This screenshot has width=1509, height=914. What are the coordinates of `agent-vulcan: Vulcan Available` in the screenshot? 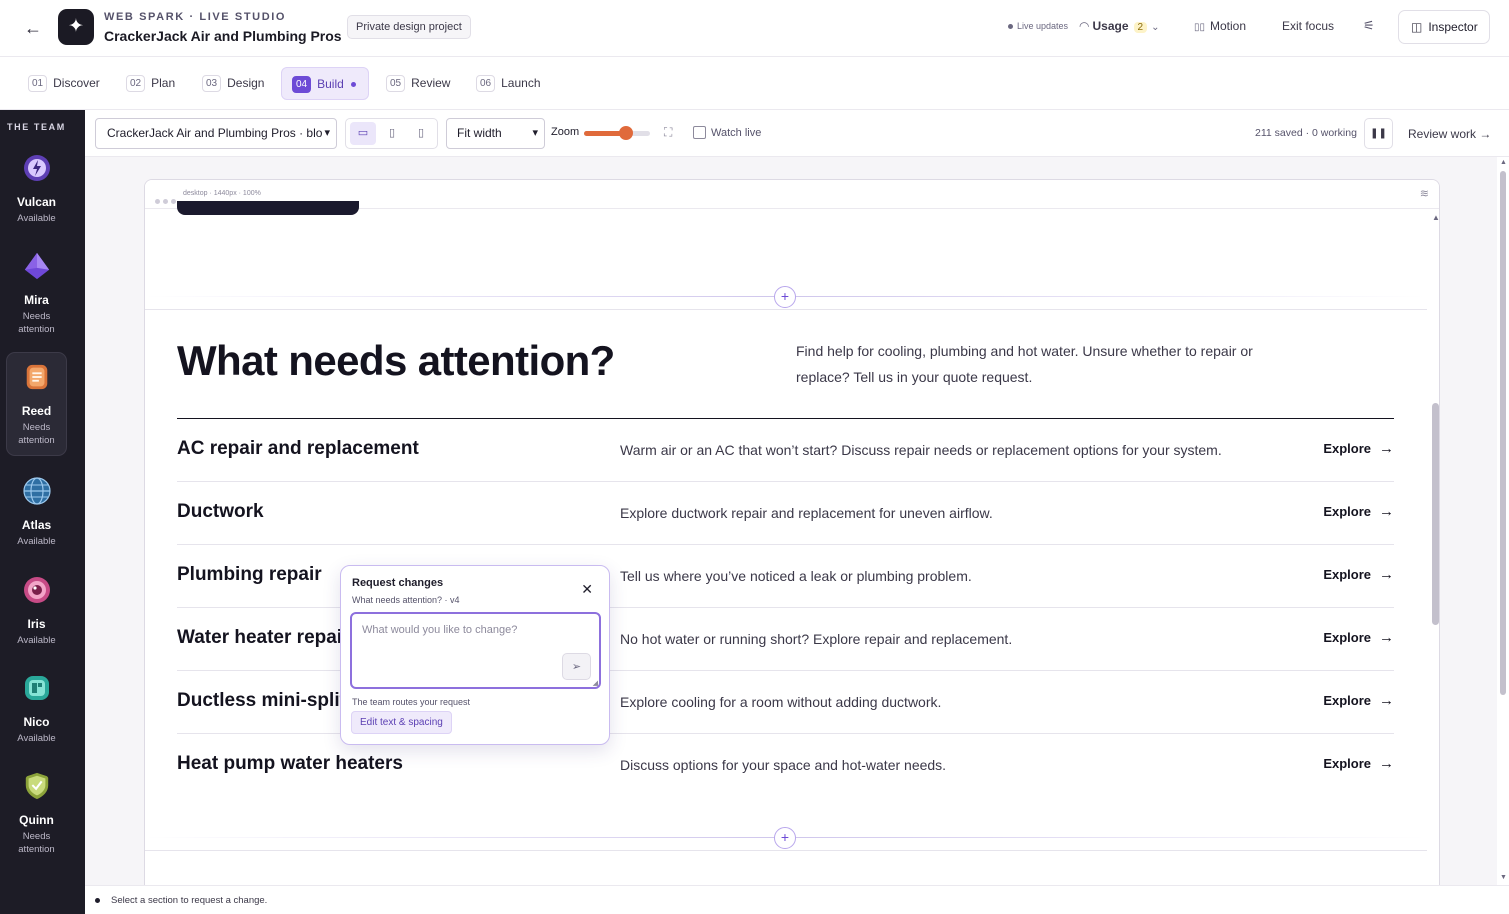 It's located at (36, 189).